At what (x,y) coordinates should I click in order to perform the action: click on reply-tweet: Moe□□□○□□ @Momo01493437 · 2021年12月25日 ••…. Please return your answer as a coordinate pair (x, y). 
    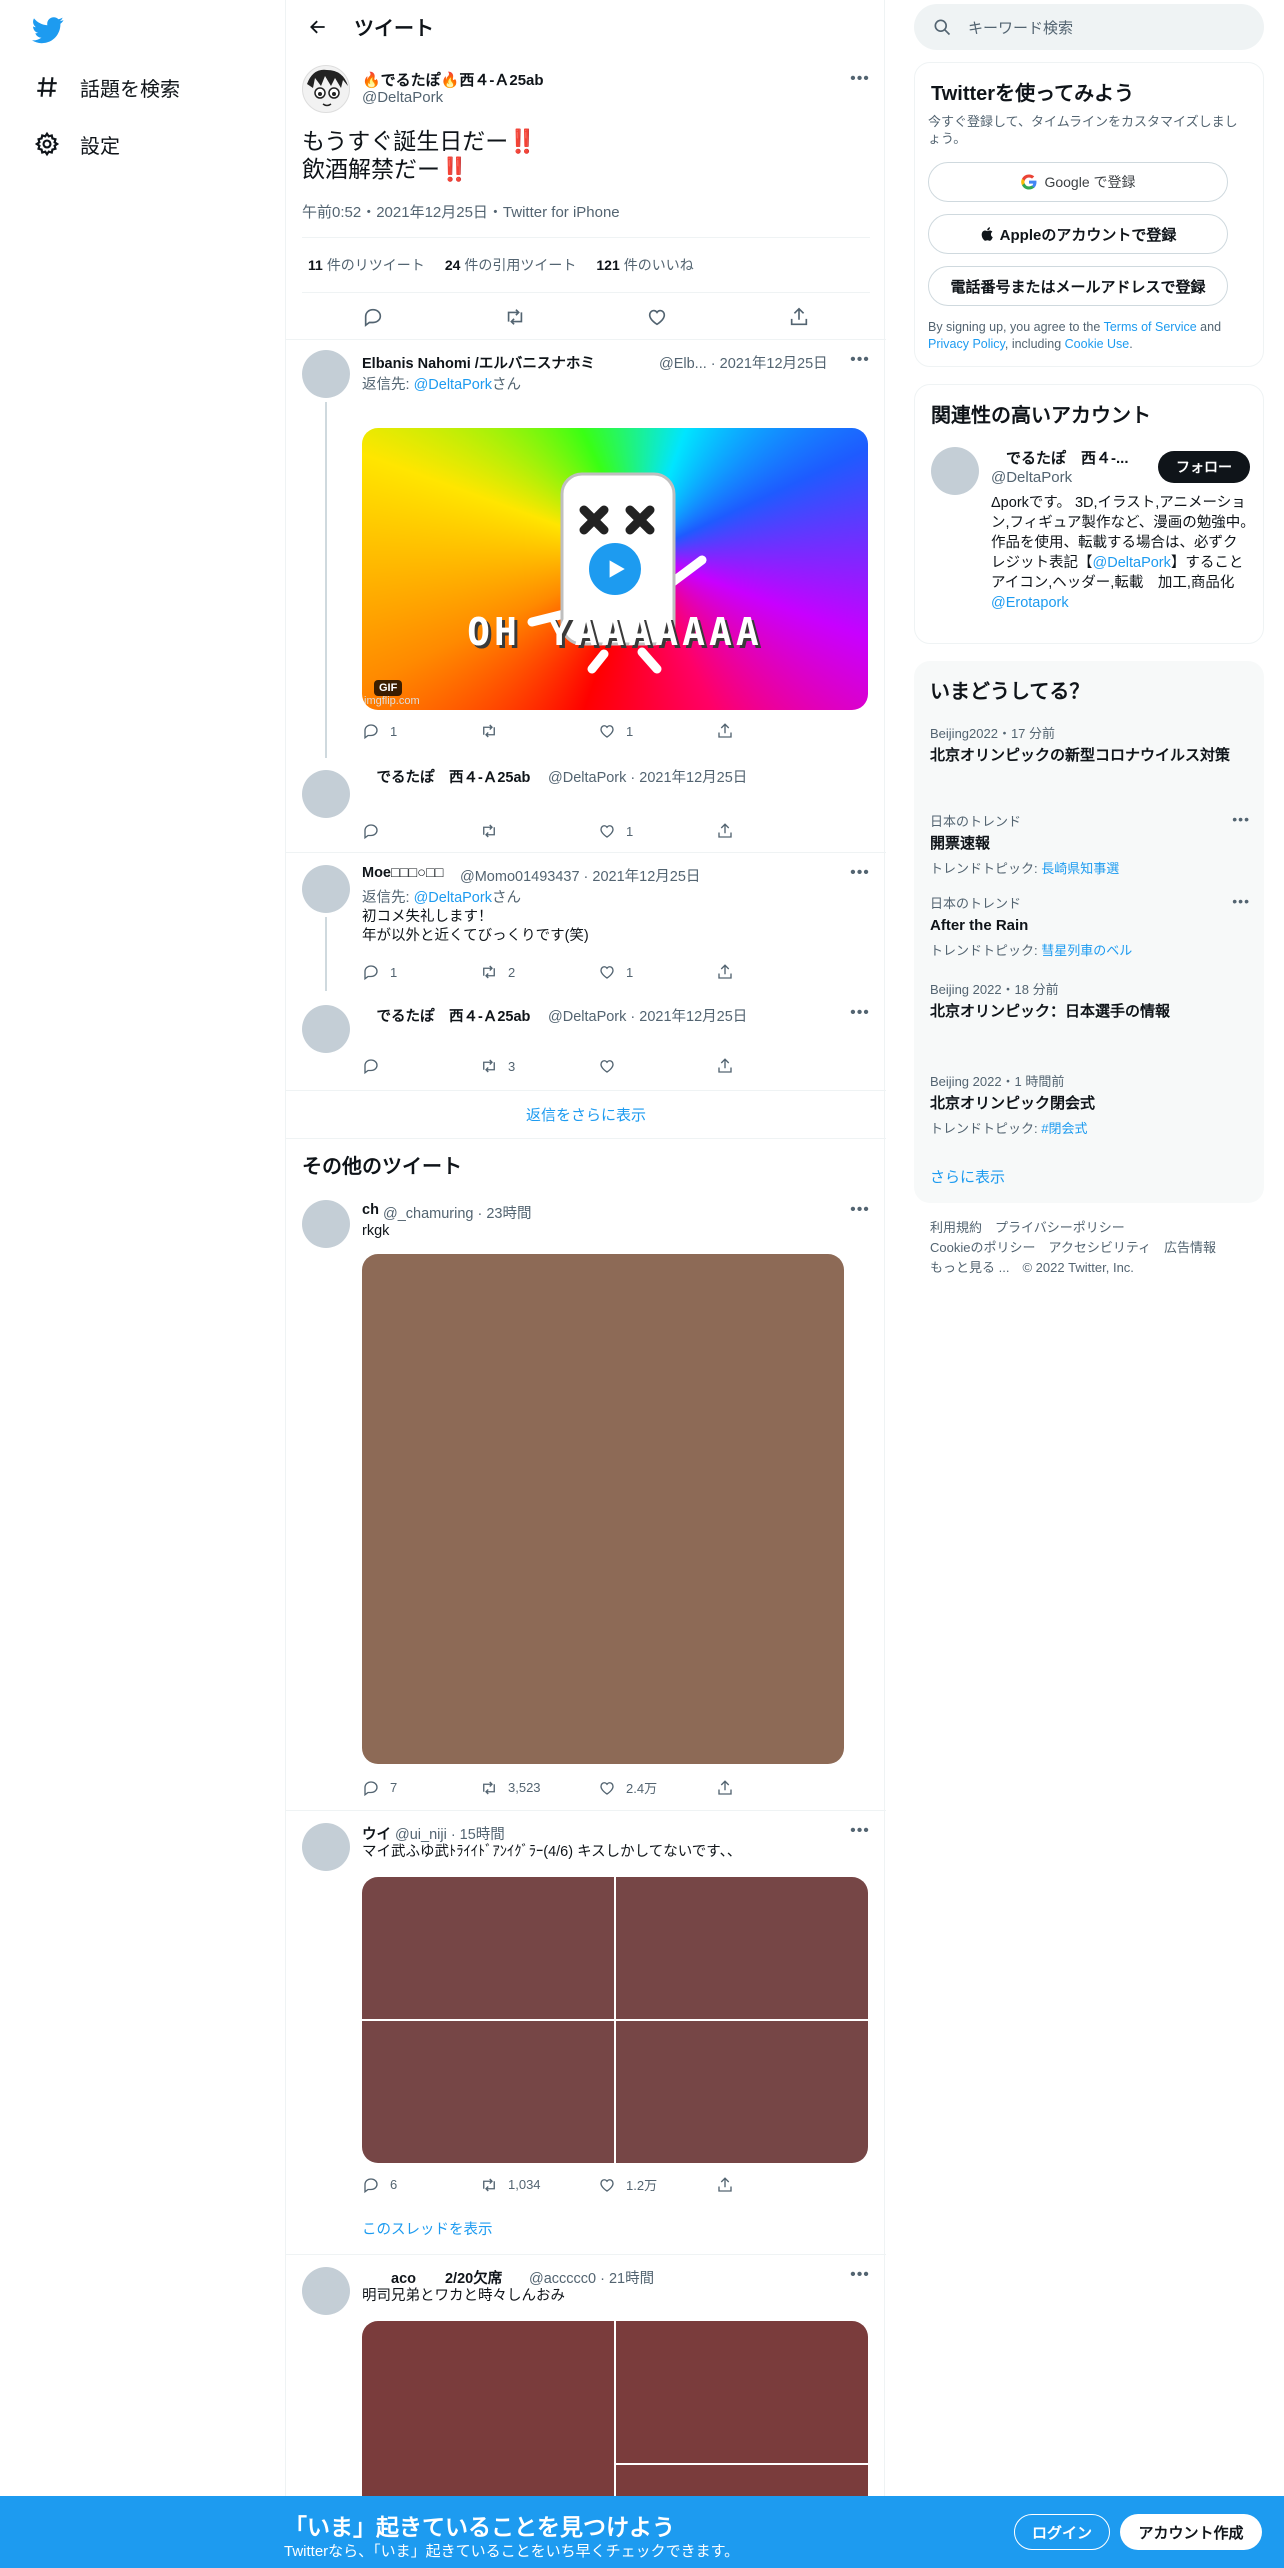
    Looking at the image, I should click on (586, 923).